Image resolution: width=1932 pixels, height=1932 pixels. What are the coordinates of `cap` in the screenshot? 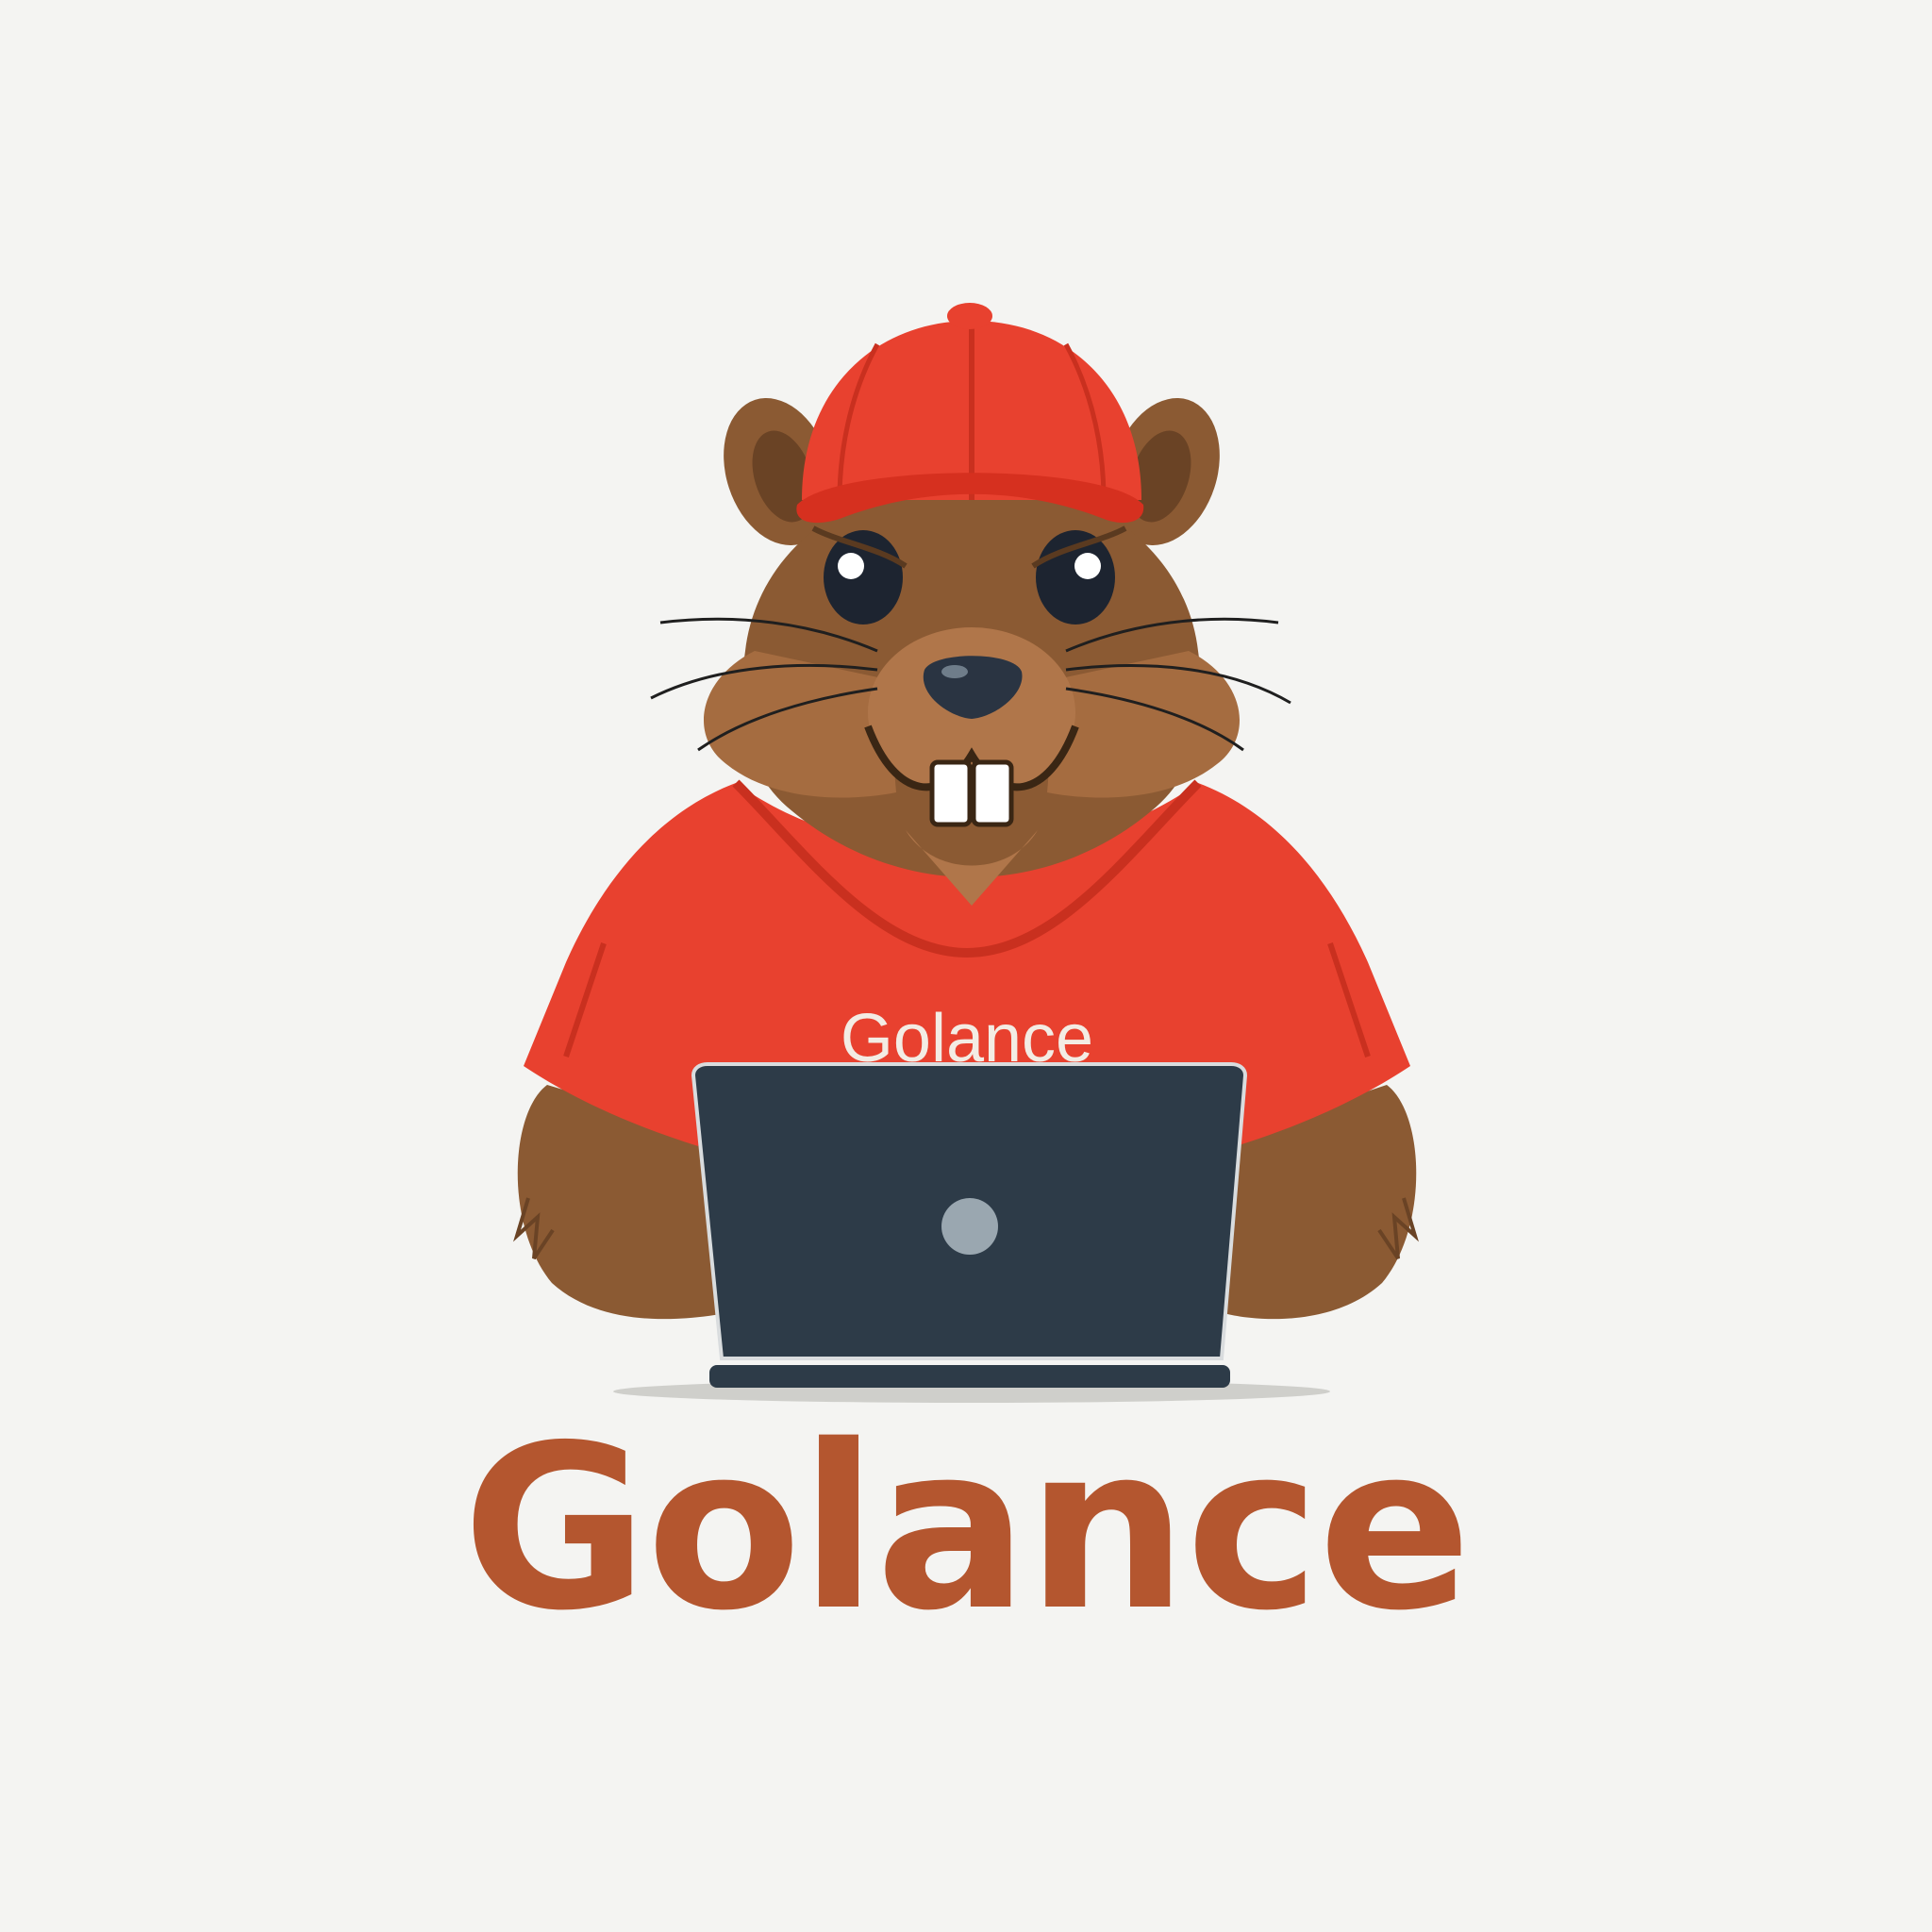 It's located at (970, 413).